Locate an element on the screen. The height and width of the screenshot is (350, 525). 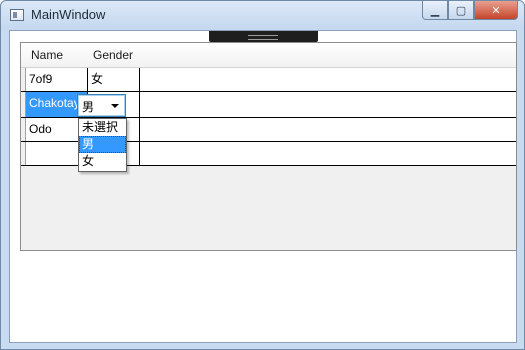
gender-combobox: 男 is located at coordinates (101, 105).